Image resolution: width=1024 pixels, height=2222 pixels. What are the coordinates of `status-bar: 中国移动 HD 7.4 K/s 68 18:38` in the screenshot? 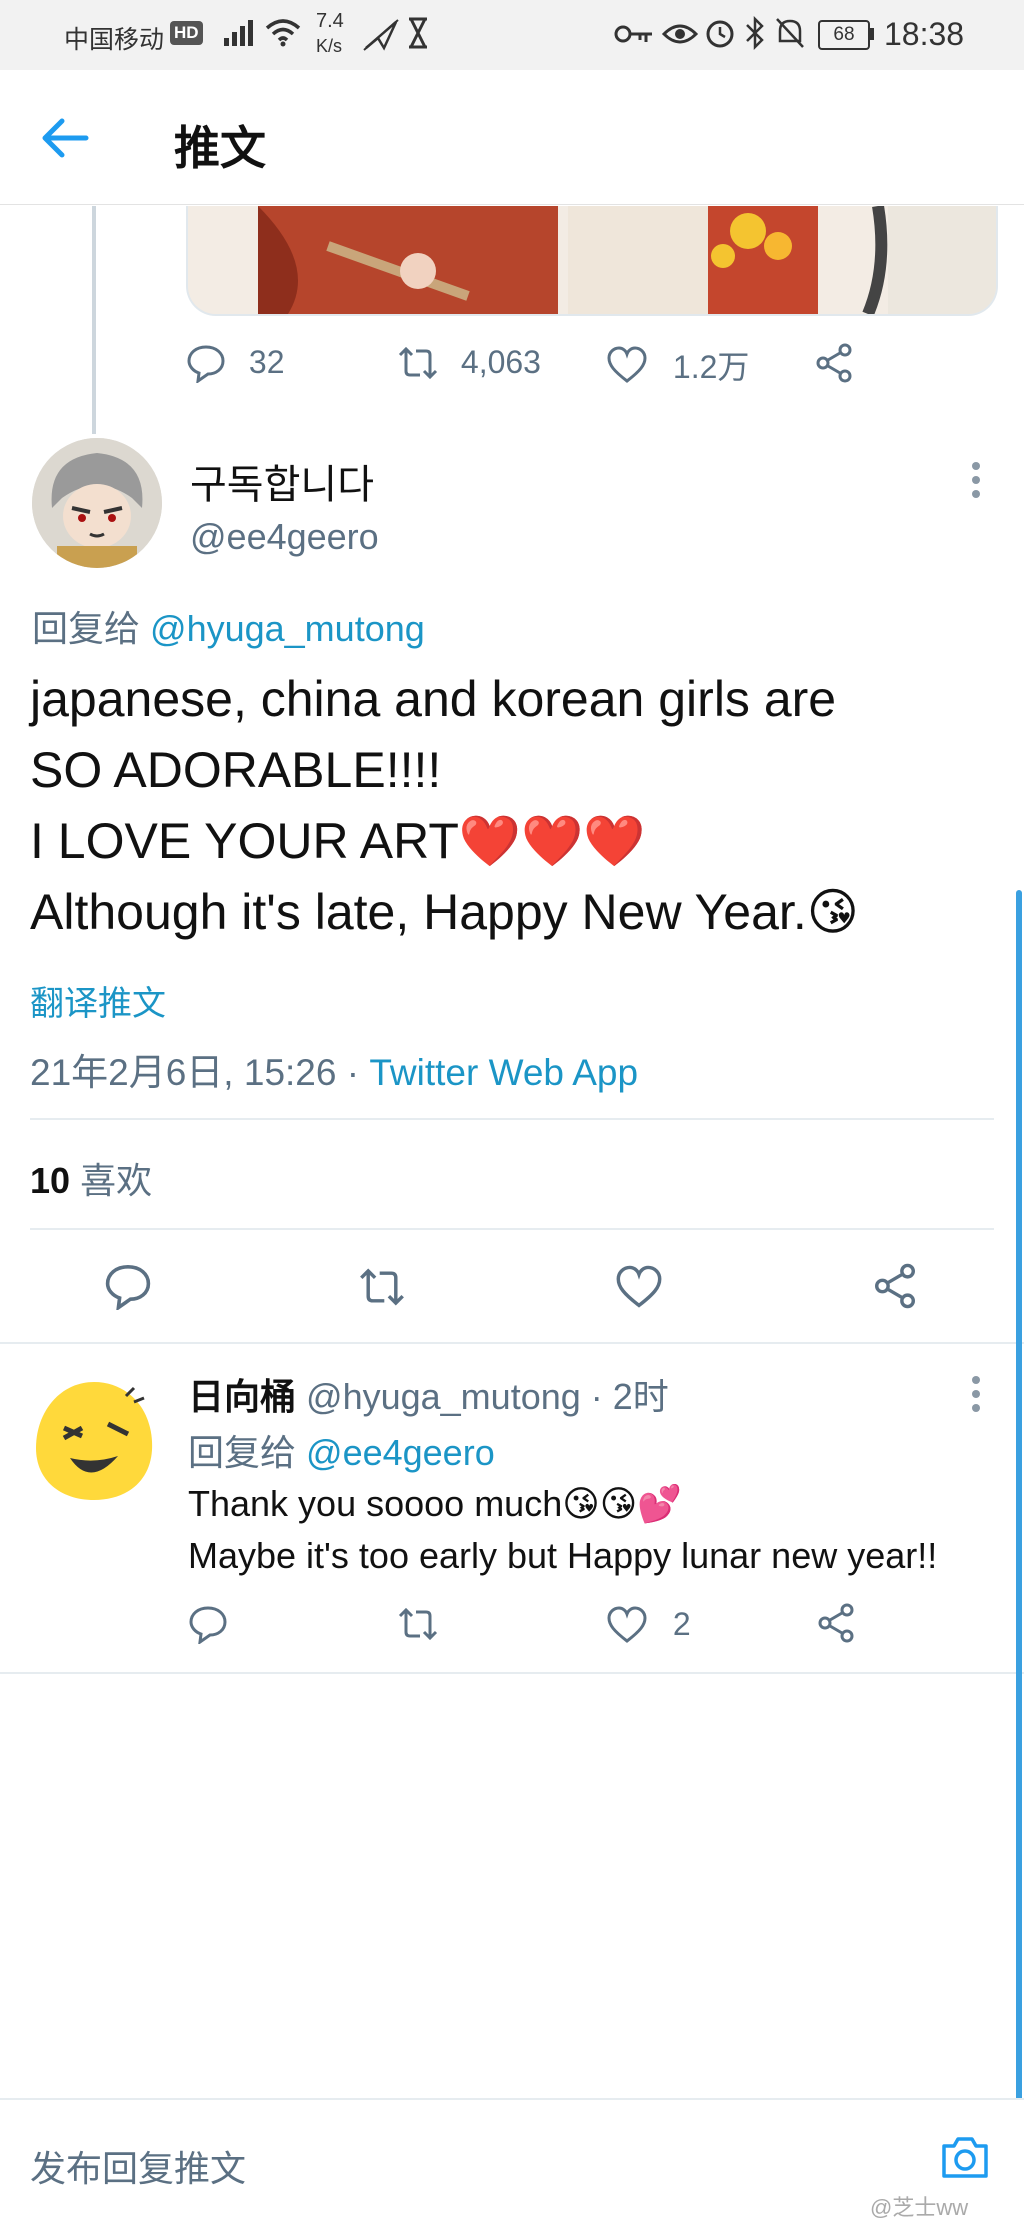 It's located at (512, 35).